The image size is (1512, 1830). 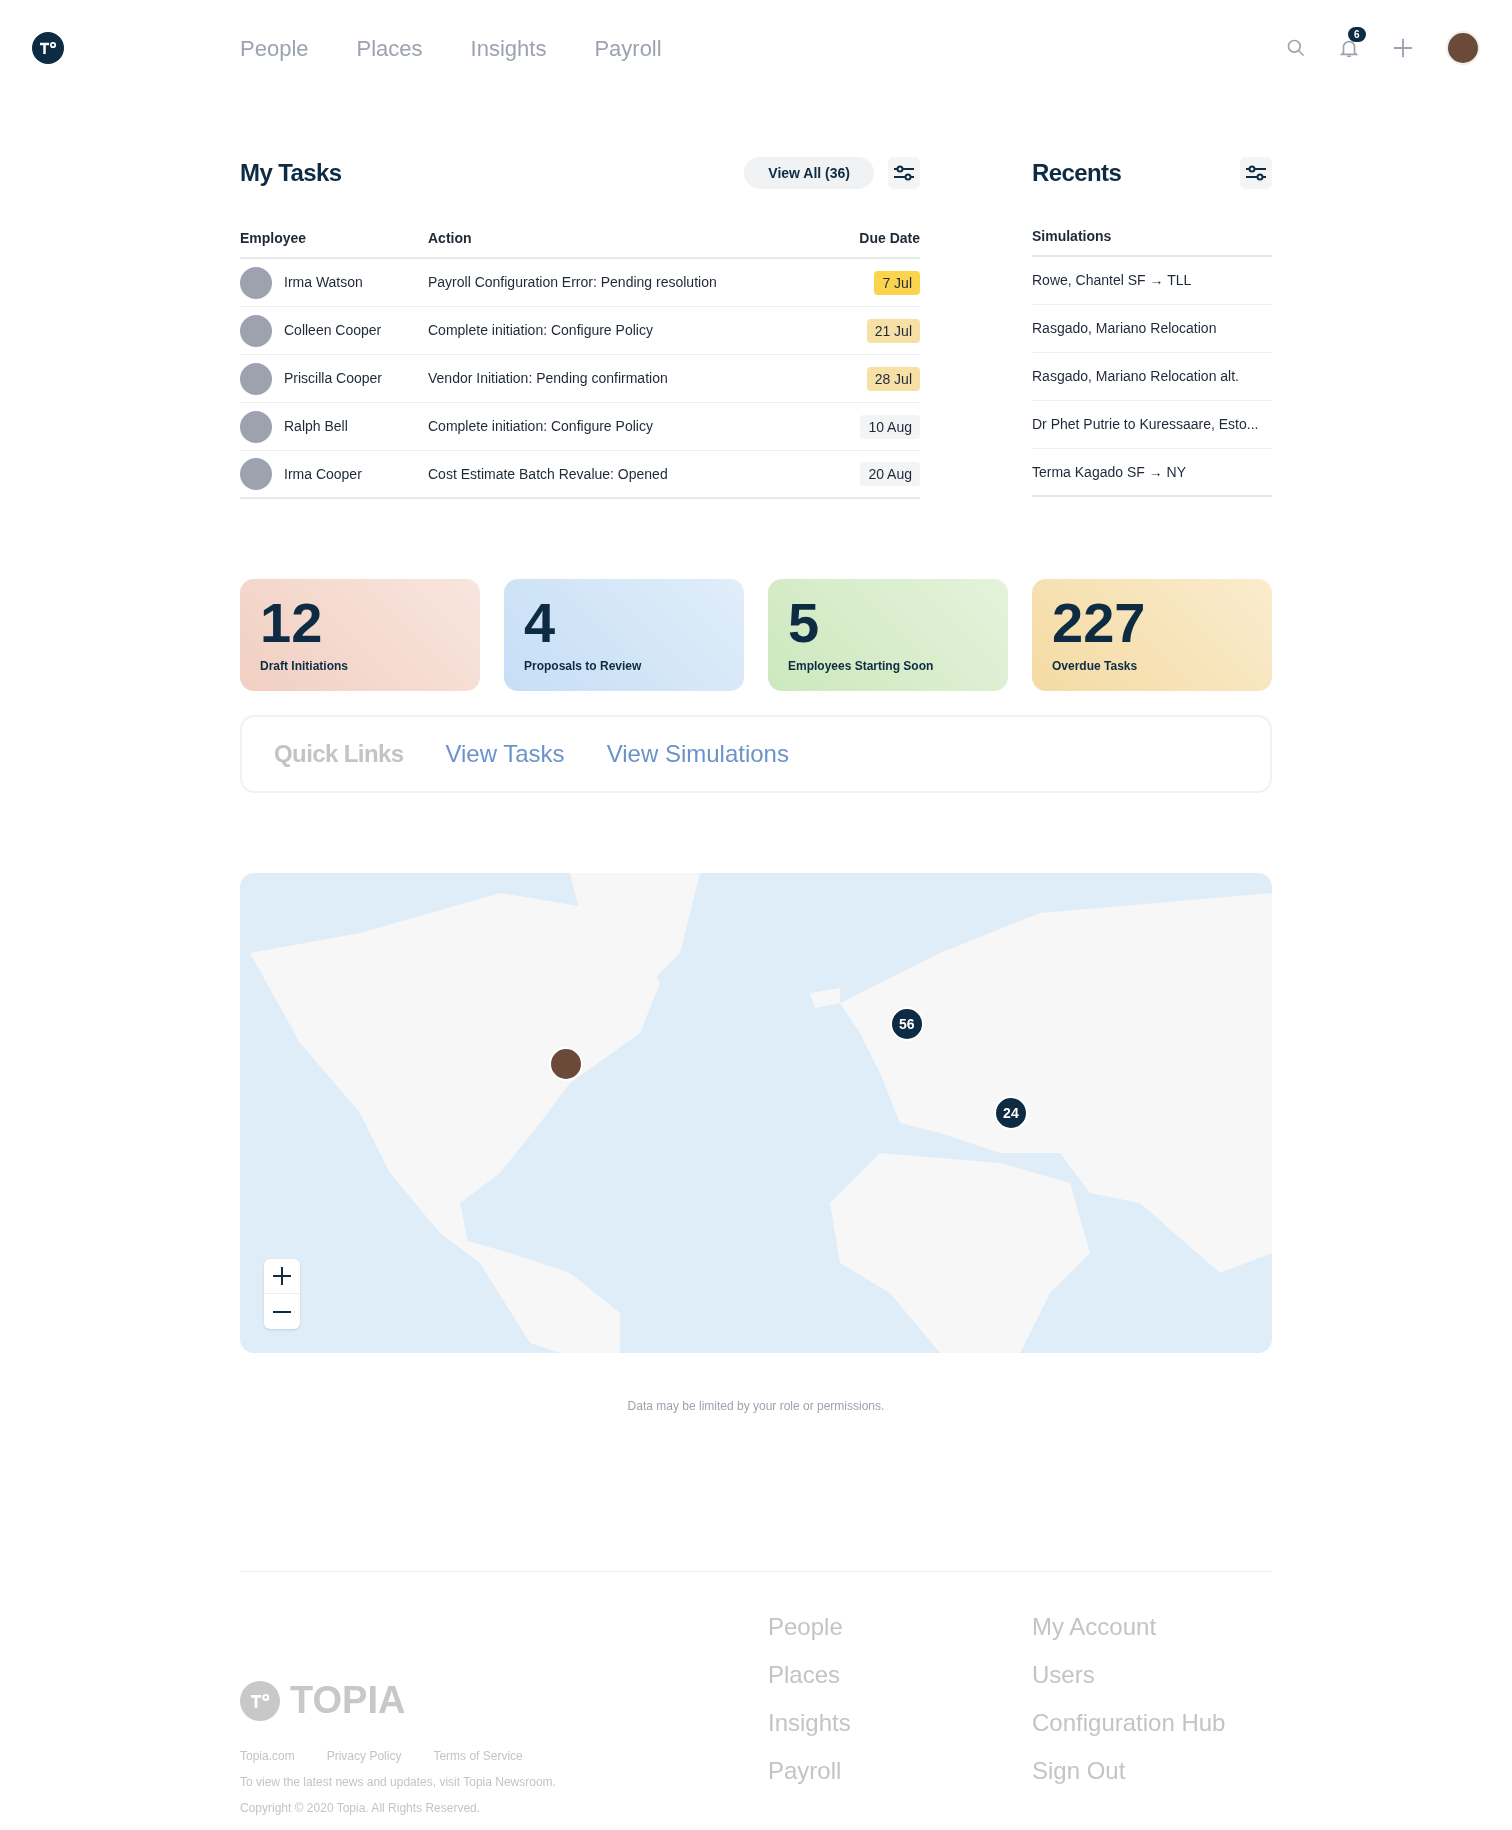 What do you see at coordinates (360, 635) in the screenshot?
I see `stat-card: 12 Draft Initiations` at bounding box center [360, 635].